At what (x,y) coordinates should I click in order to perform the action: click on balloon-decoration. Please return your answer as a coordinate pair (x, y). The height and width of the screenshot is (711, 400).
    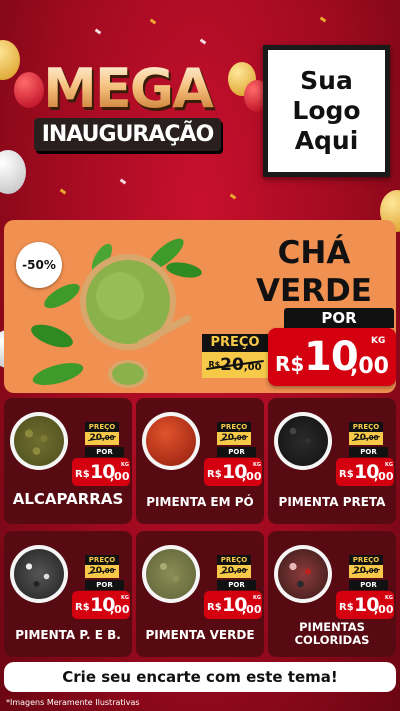
    Looking at the image, I should click on (13, 172).